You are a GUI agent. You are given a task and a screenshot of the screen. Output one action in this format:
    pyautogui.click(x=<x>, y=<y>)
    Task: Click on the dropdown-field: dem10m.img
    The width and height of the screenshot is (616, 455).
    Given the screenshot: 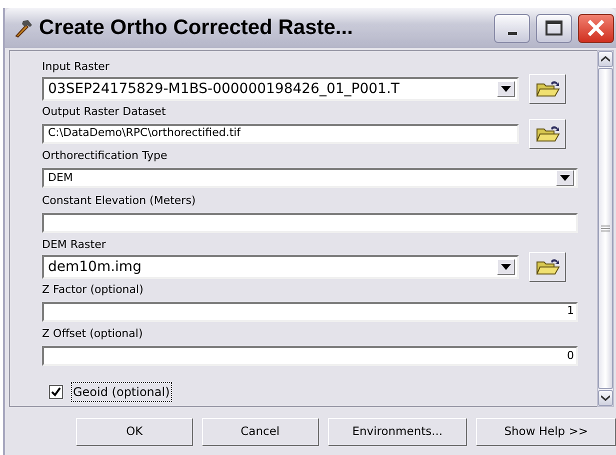 What is the action you would take?
    pyautogui.click(x=280, y=267)
    